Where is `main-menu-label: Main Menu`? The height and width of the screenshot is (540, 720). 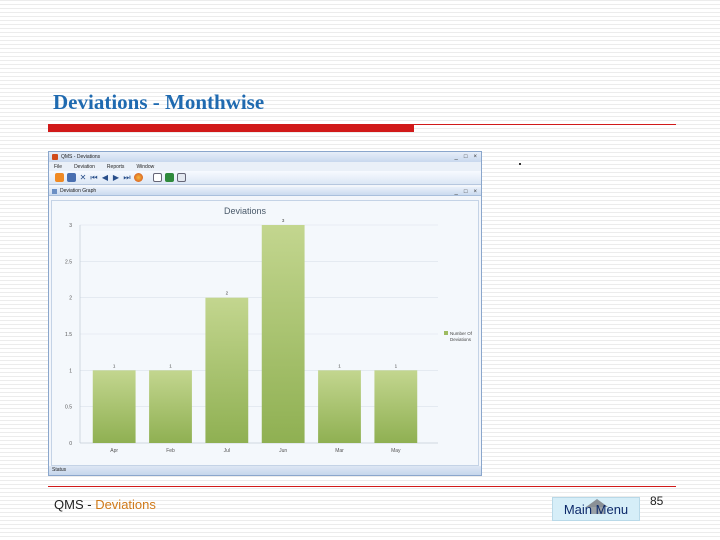
main-menu-label: Main Menu is located at coordinates (596, 509).